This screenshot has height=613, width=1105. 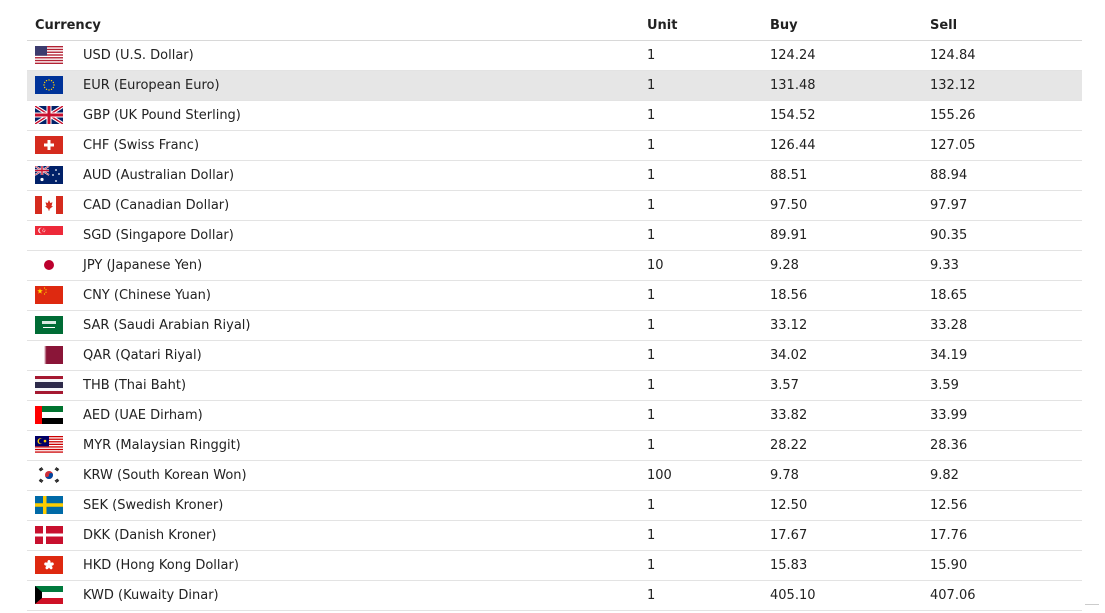 I want to click on currency-name: SAR (Saudi Arabian Riyal), so click(x=167, y=325).